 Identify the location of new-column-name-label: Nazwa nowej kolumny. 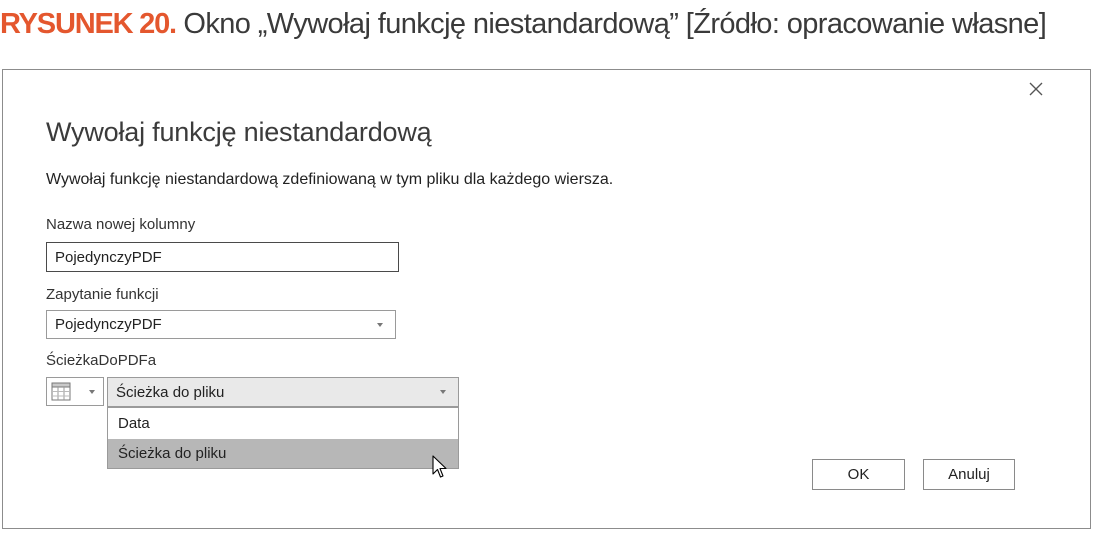
(121, 224).